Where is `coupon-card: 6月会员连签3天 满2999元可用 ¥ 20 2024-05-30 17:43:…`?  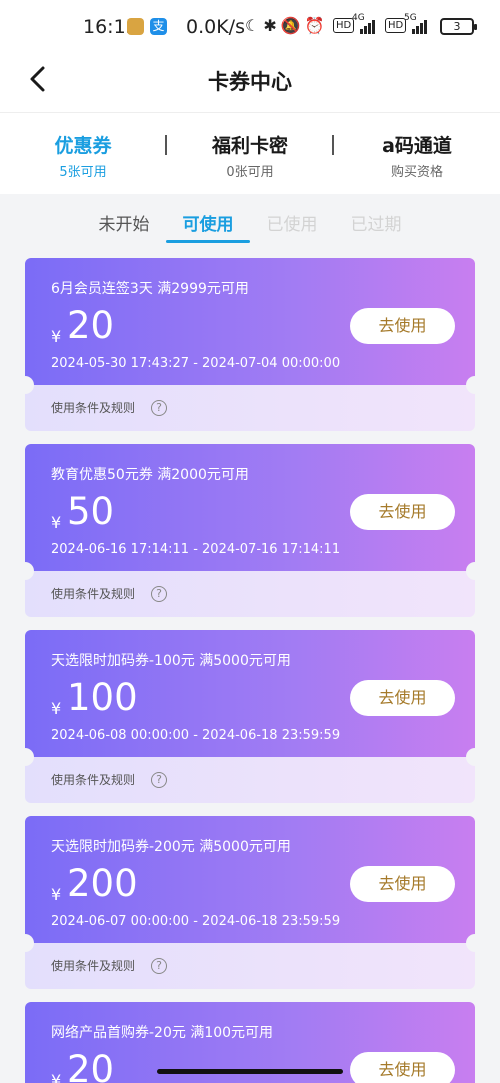 coupon-card: 6月会员连签3天 满2999元可用 ¥ 20 2024-05-30 17:43:… is located at coordinates (250, 344).